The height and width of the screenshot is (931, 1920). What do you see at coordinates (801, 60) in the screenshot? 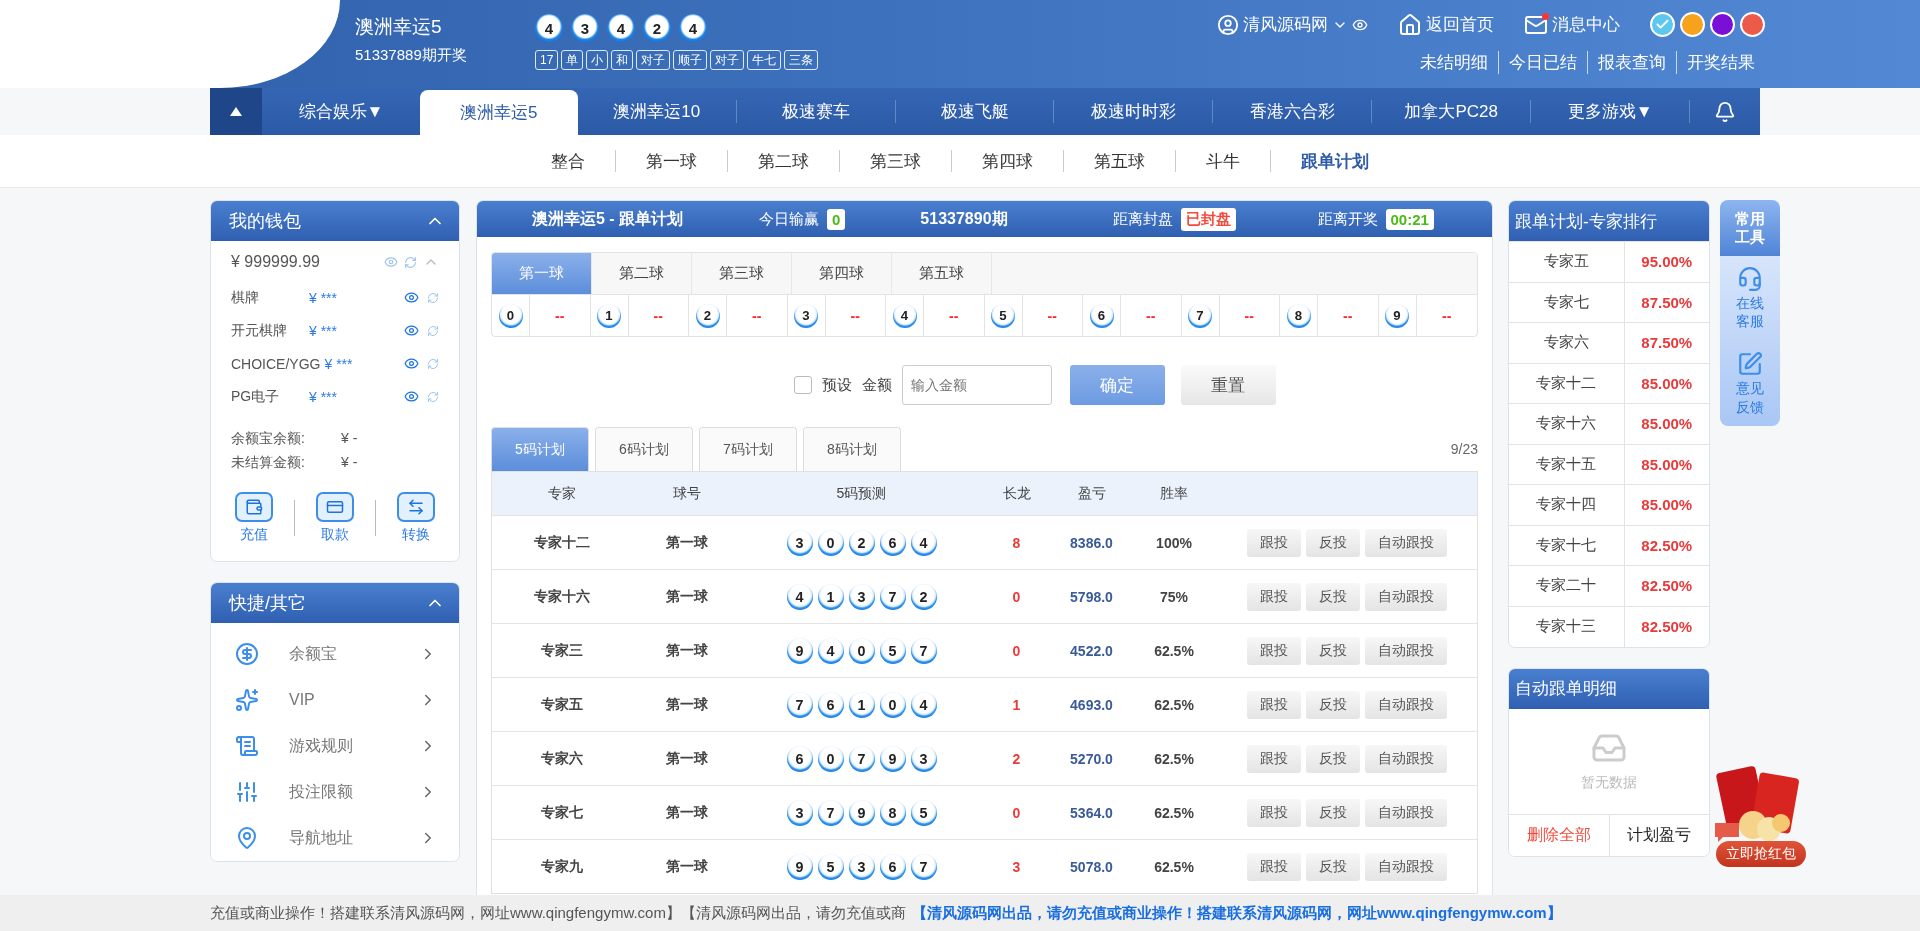
I see `result-tag: 三条` at bounding box center [801, 60].